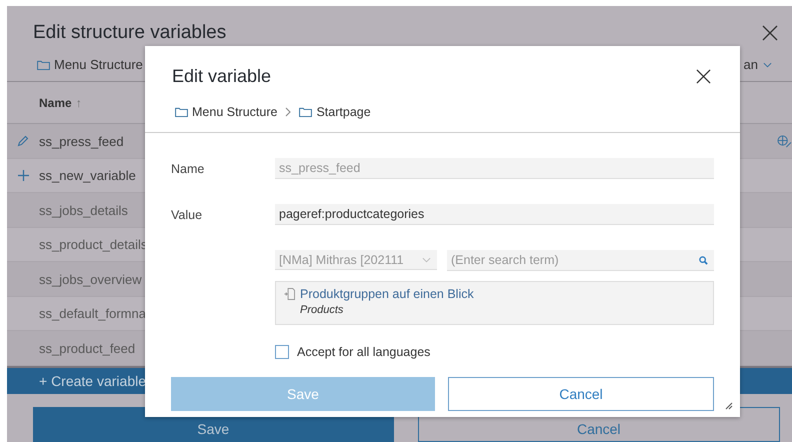  I want to click on checkbox, so click(282, 352).